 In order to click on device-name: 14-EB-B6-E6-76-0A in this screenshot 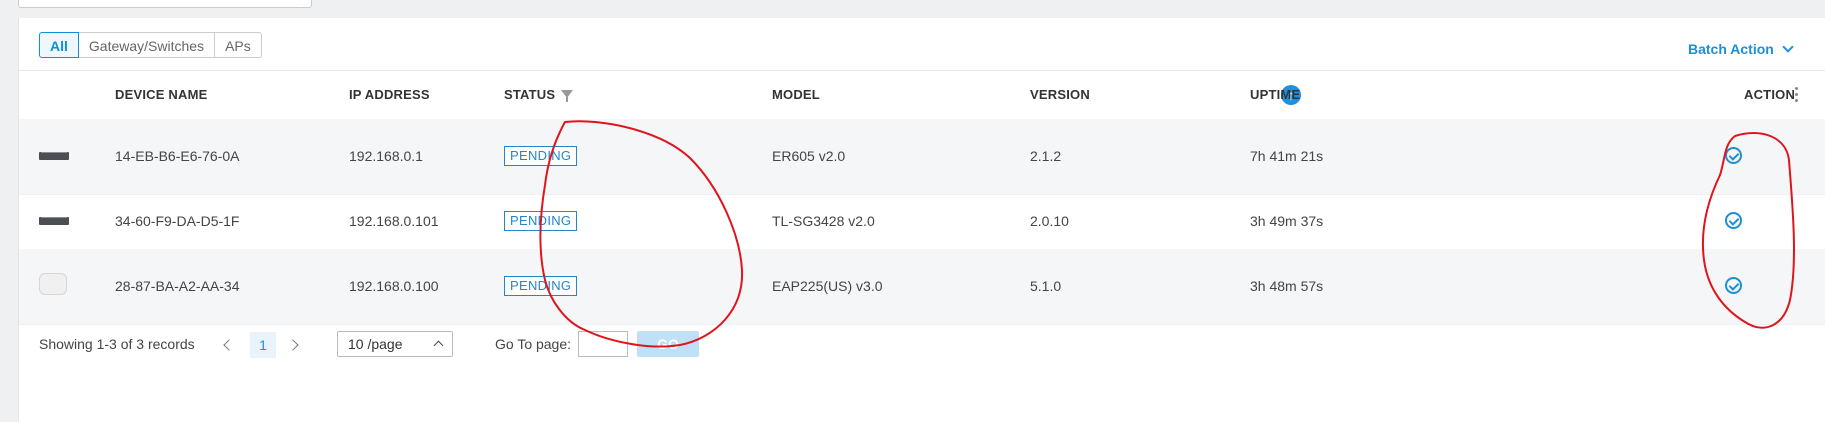, I will do `click(177, 156)`.